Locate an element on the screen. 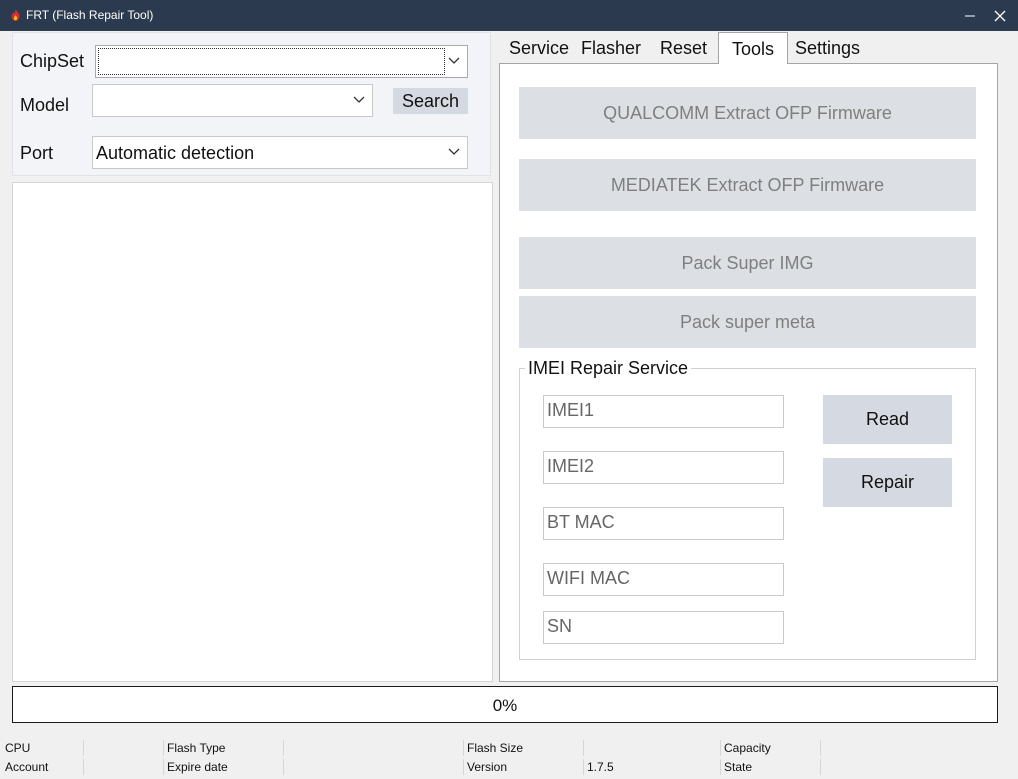  tab-flasher: Flasher is located at coordinates (611, 52).